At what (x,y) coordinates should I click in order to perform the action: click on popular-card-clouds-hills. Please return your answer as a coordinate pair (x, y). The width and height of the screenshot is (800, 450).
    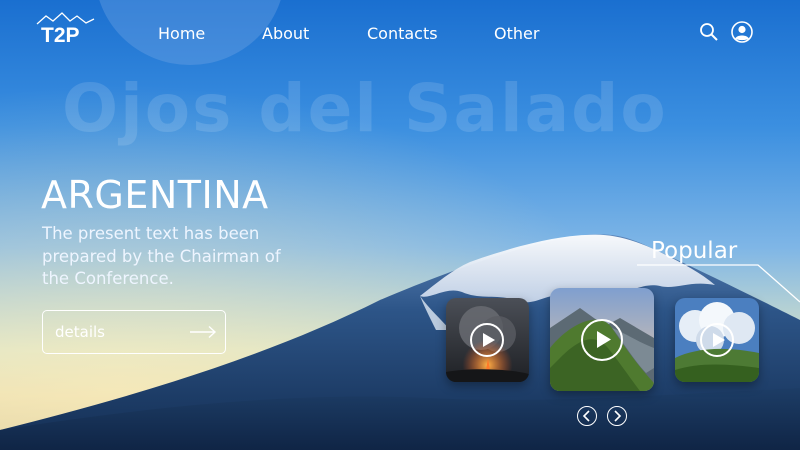
    Looking at the image, I should click on (717, 340).